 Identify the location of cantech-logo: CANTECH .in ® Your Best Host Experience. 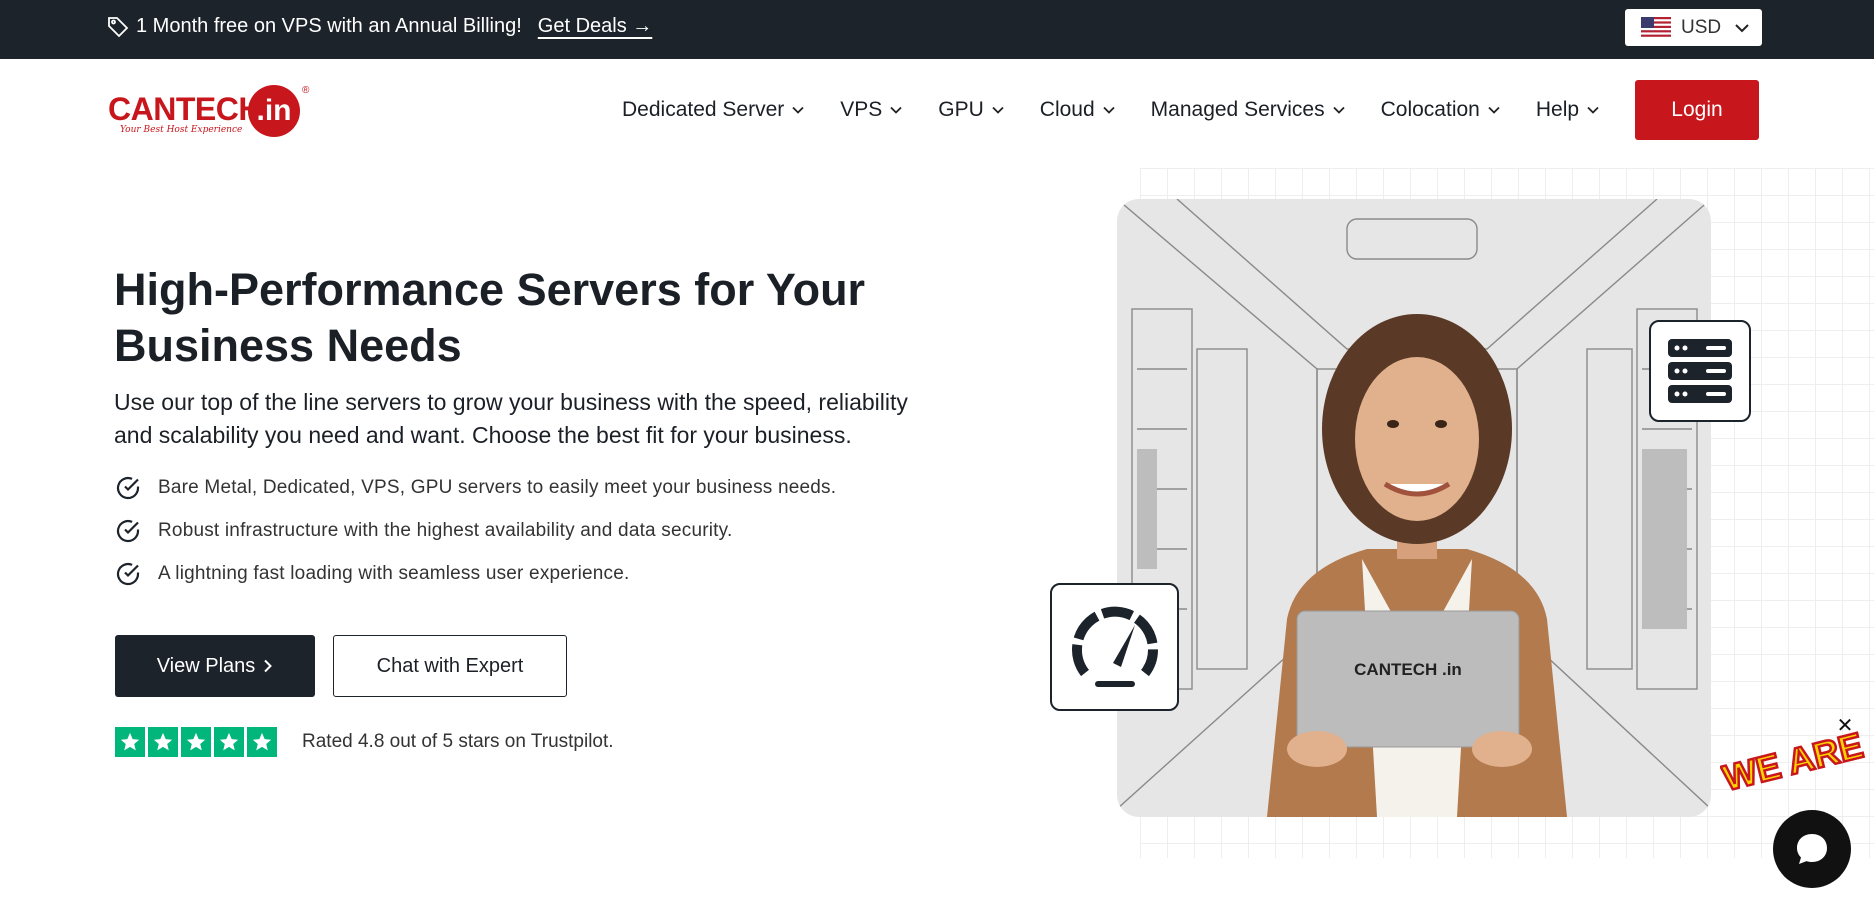
(209, 111).